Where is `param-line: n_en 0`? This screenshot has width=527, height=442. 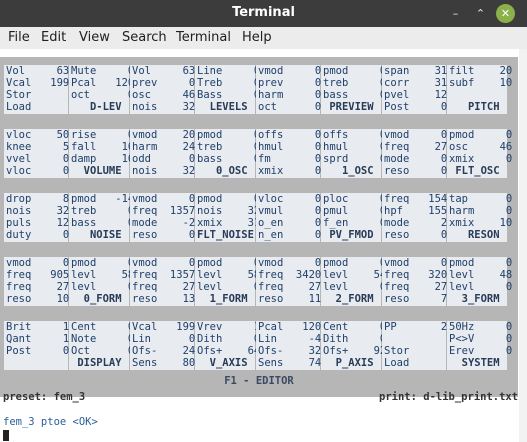
param-line: n_en 0 is located at coordinates (290, 235).